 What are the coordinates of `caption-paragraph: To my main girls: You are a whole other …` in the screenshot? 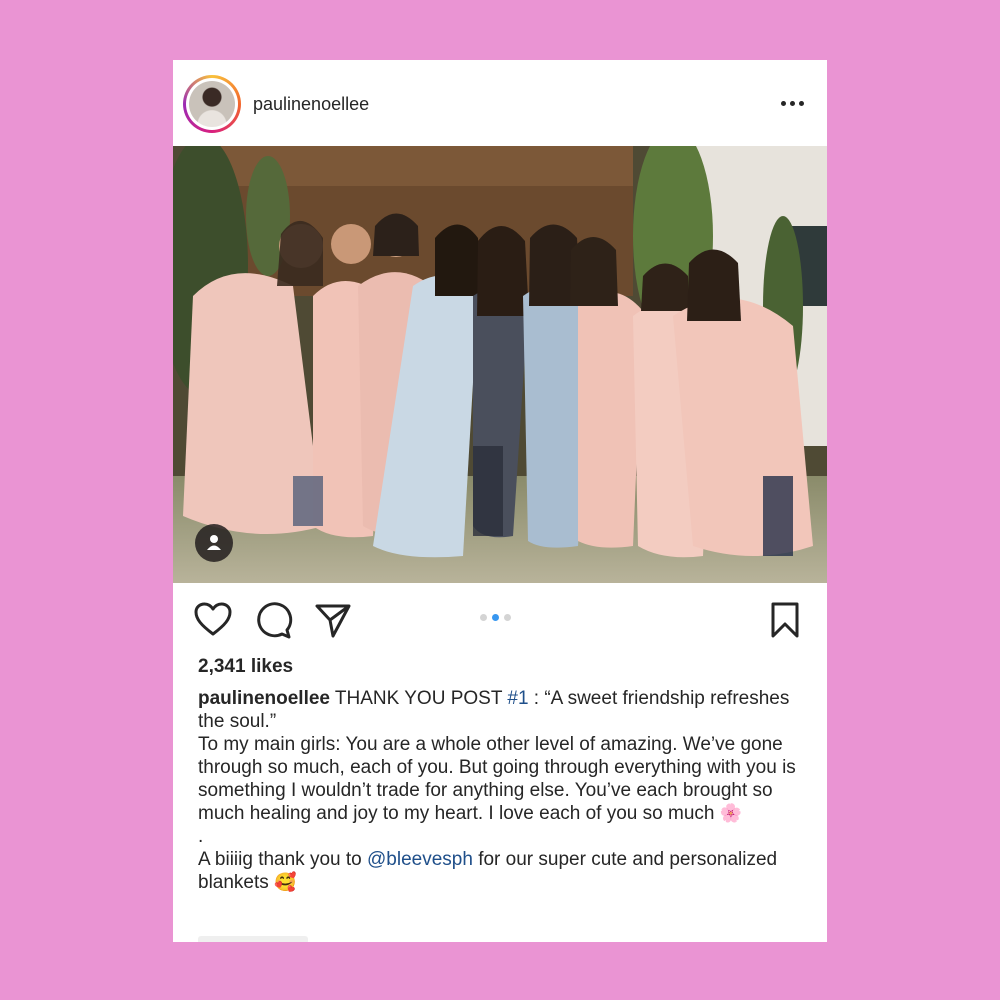 It's located at (497, 779).